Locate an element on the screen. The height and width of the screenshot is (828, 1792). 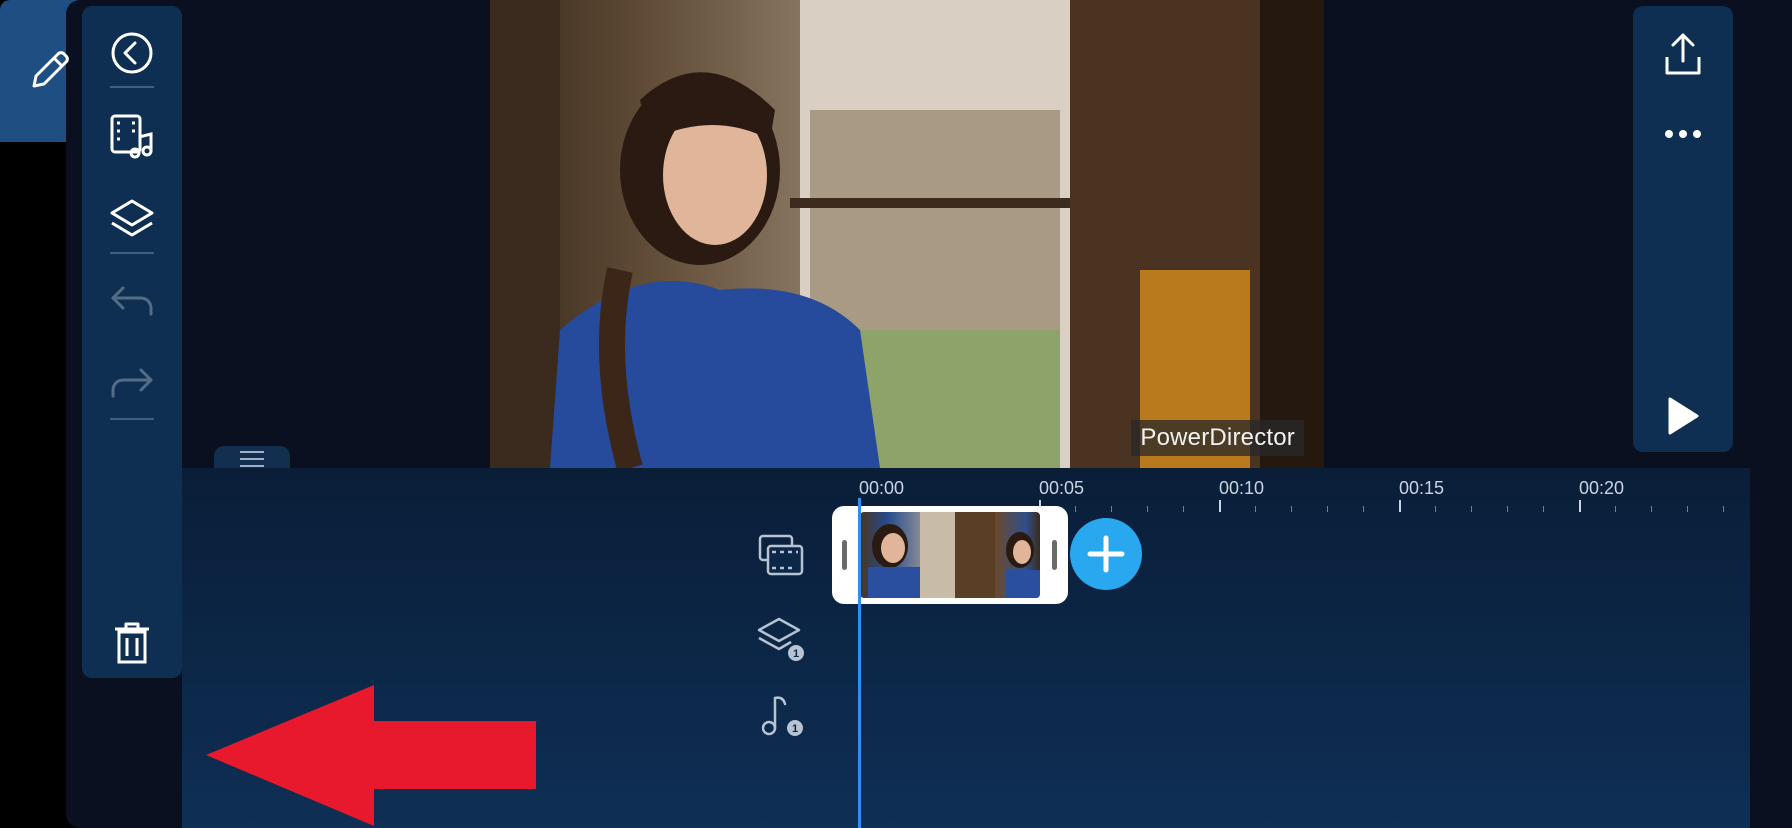
right-toolbar is located at coordinates (1683, 229).